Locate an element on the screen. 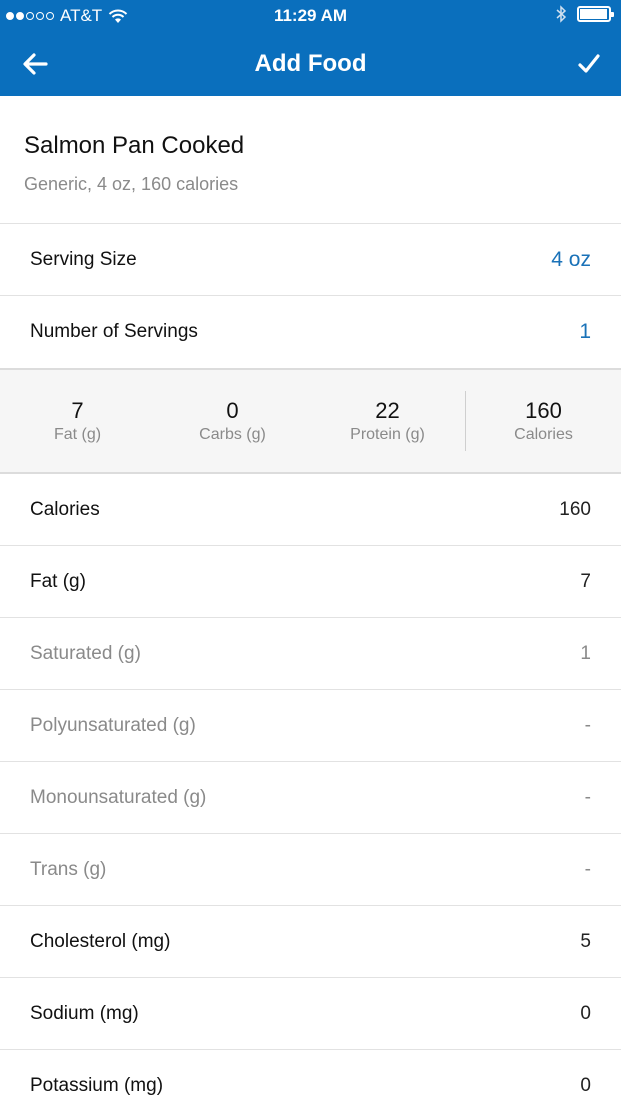 This screenshot has width=621, height=1104. status-bar: AT&T 11:29 AM is located at coordinates (310, 16).